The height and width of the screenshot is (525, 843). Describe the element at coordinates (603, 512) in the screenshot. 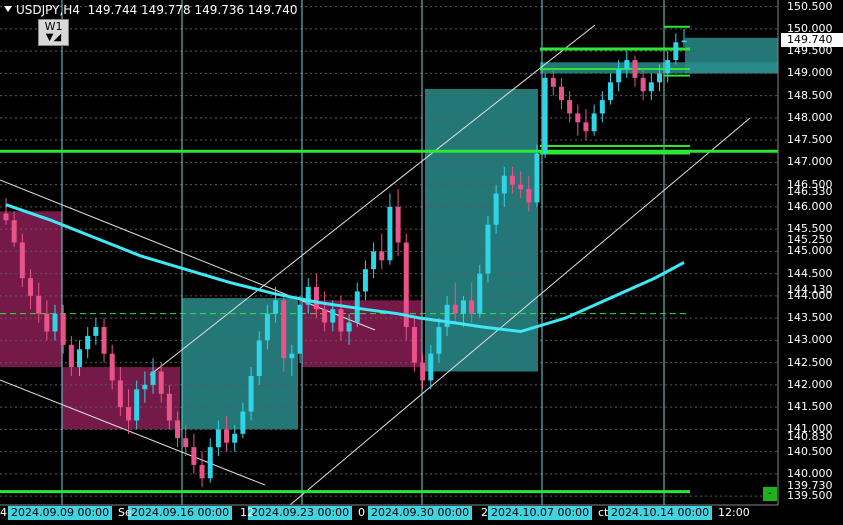

I see `time-fragment-5: ct` at that location.